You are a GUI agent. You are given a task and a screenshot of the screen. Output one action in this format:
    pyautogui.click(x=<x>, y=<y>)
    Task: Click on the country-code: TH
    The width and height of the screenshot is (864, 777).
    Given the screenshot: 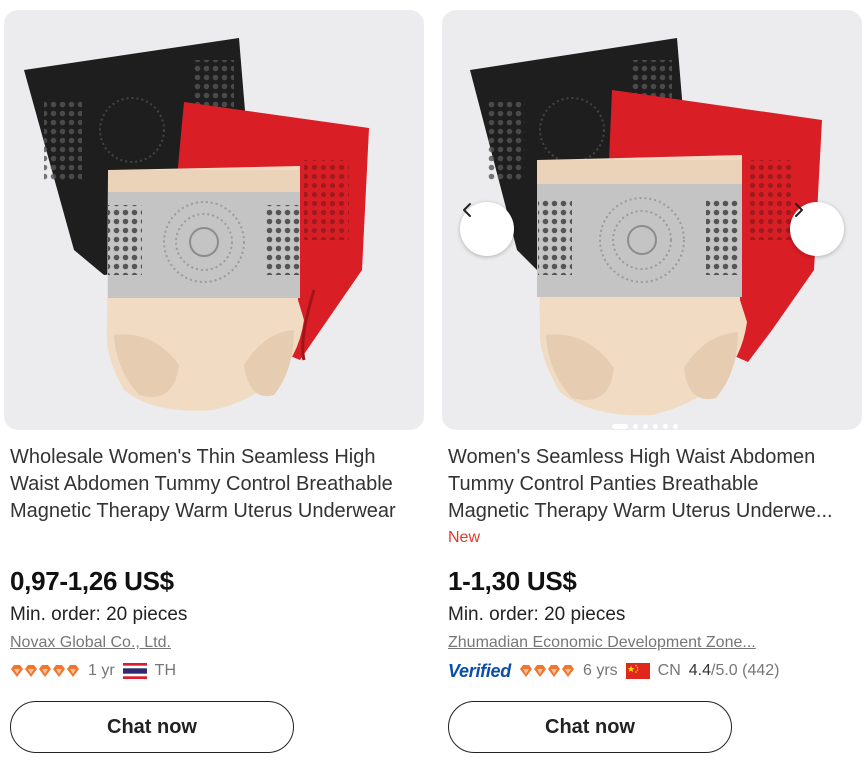 What is the action you would take?
    pyautogui.click(x=165, y=670)
    